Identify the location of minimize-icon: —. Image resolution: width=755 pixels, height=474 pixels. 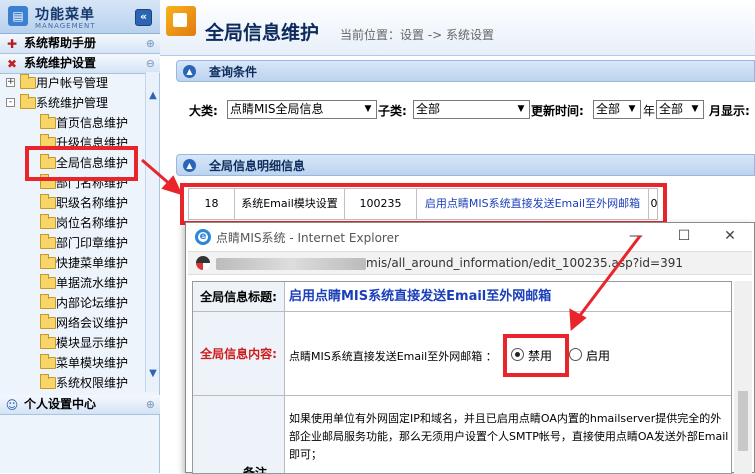
(636, 236).